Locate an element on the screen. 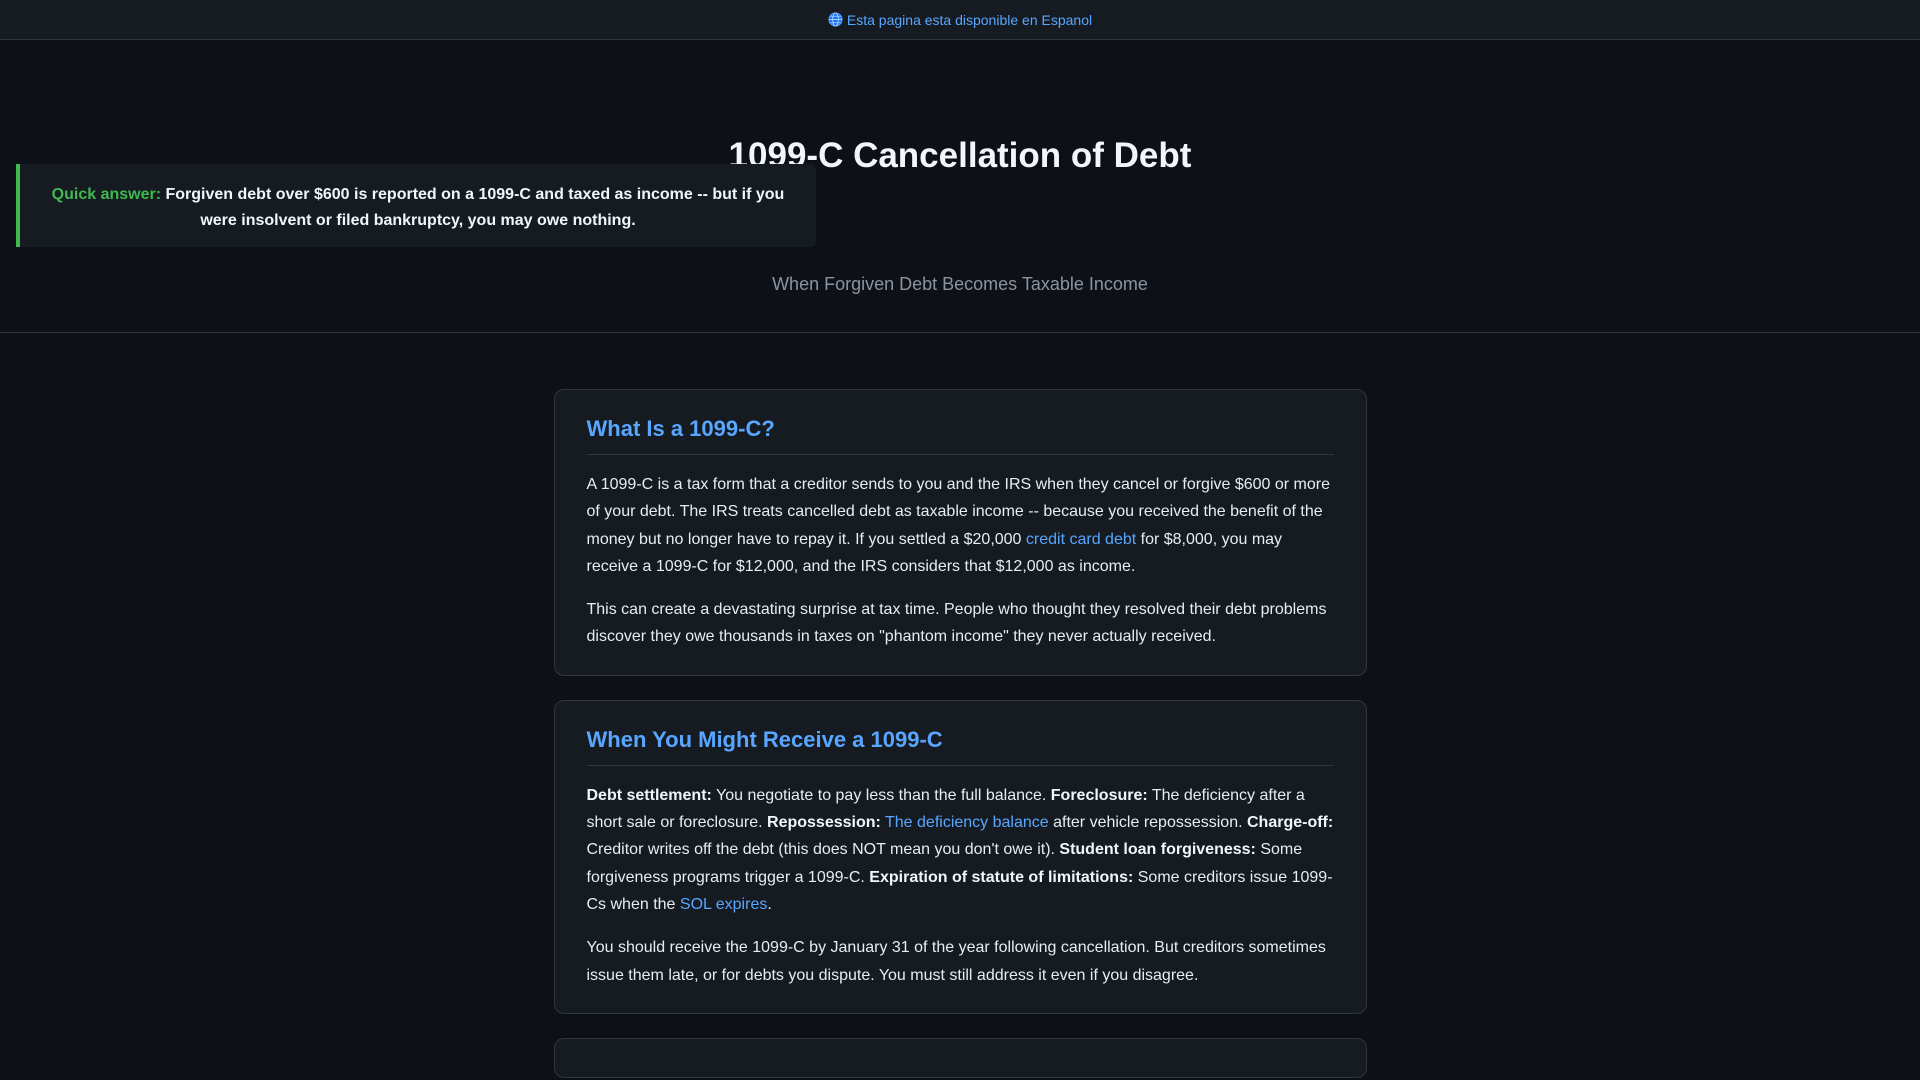  language-bar: Esta pagina esta disponible en Espanol is located at coordinates (960, 20).